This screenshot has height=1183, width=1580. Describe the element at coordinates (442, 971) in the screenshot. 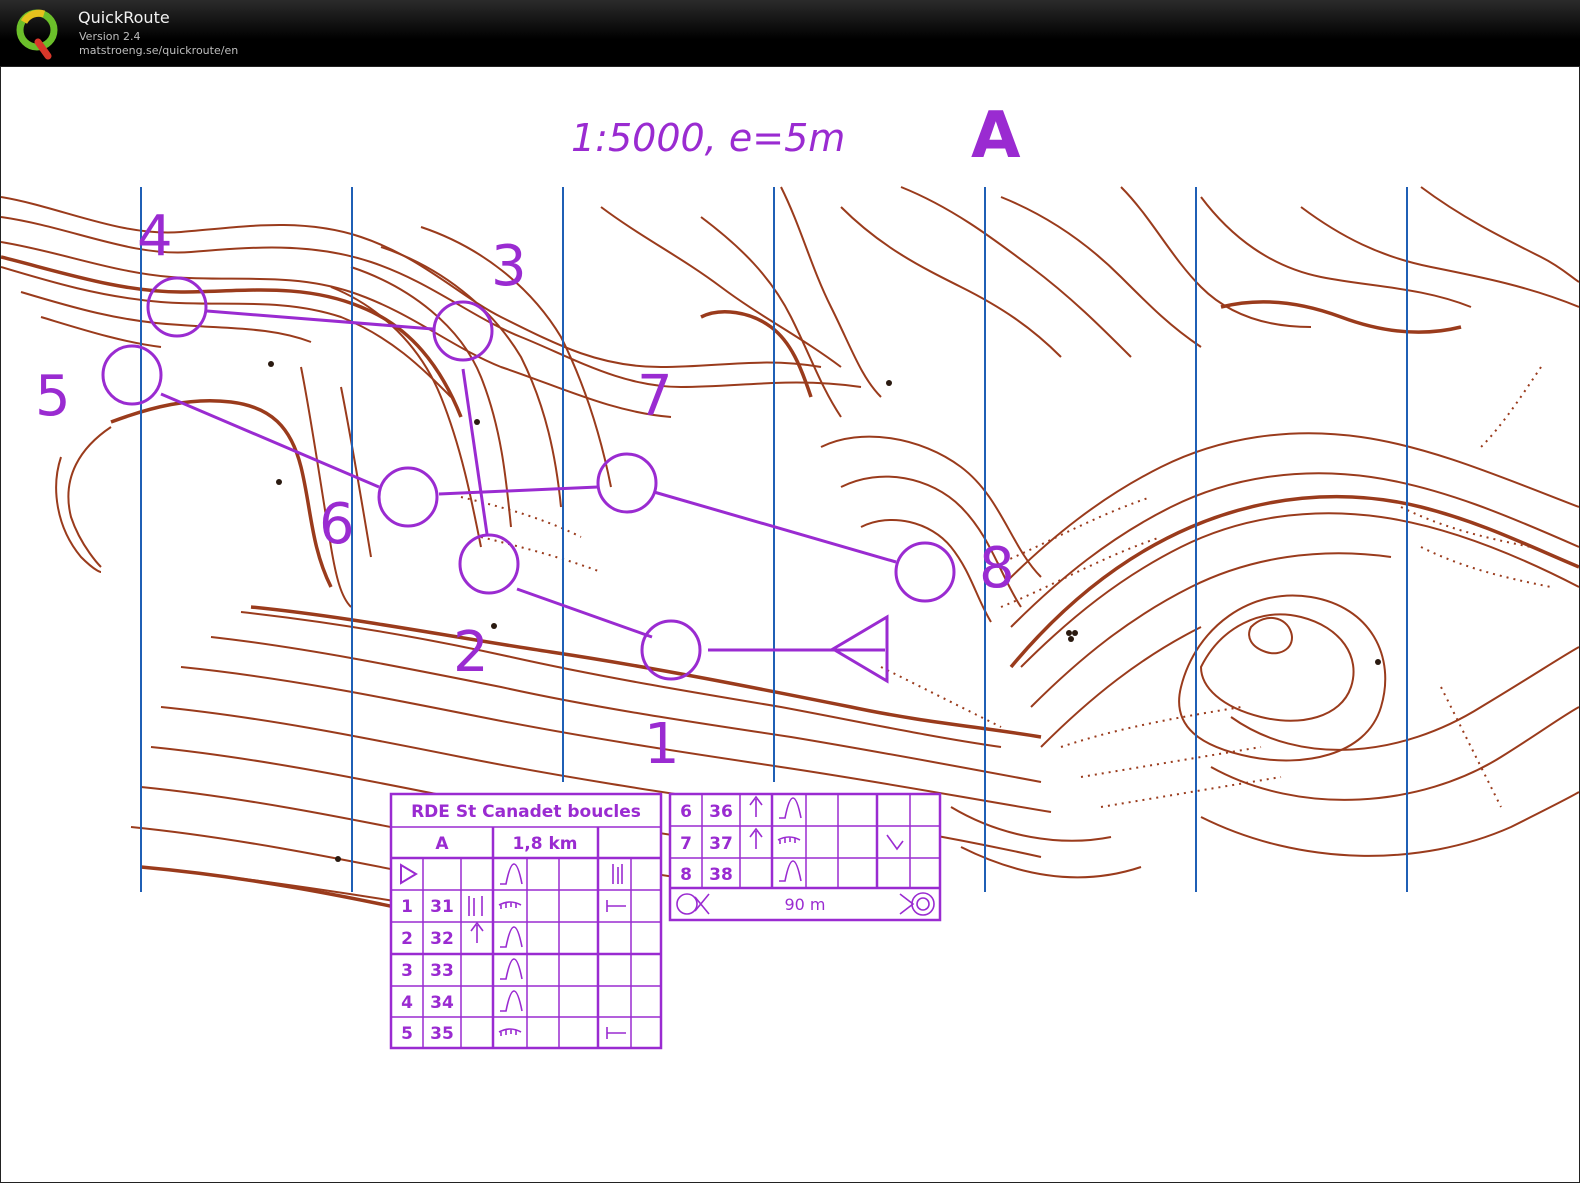

I see `description-row-code-3: 33` at that location.